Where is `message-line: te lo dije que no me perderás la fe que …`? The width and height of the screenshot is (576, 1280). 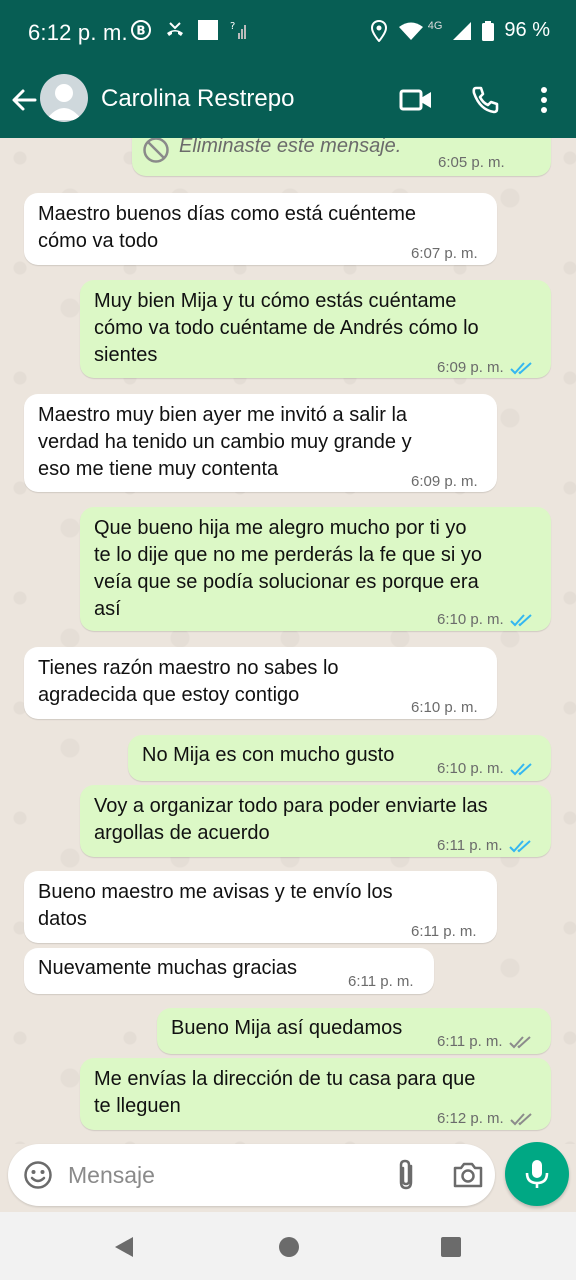
message-line: te lo dije que no me perderás la fe que … is located at coordinates (288, 555).